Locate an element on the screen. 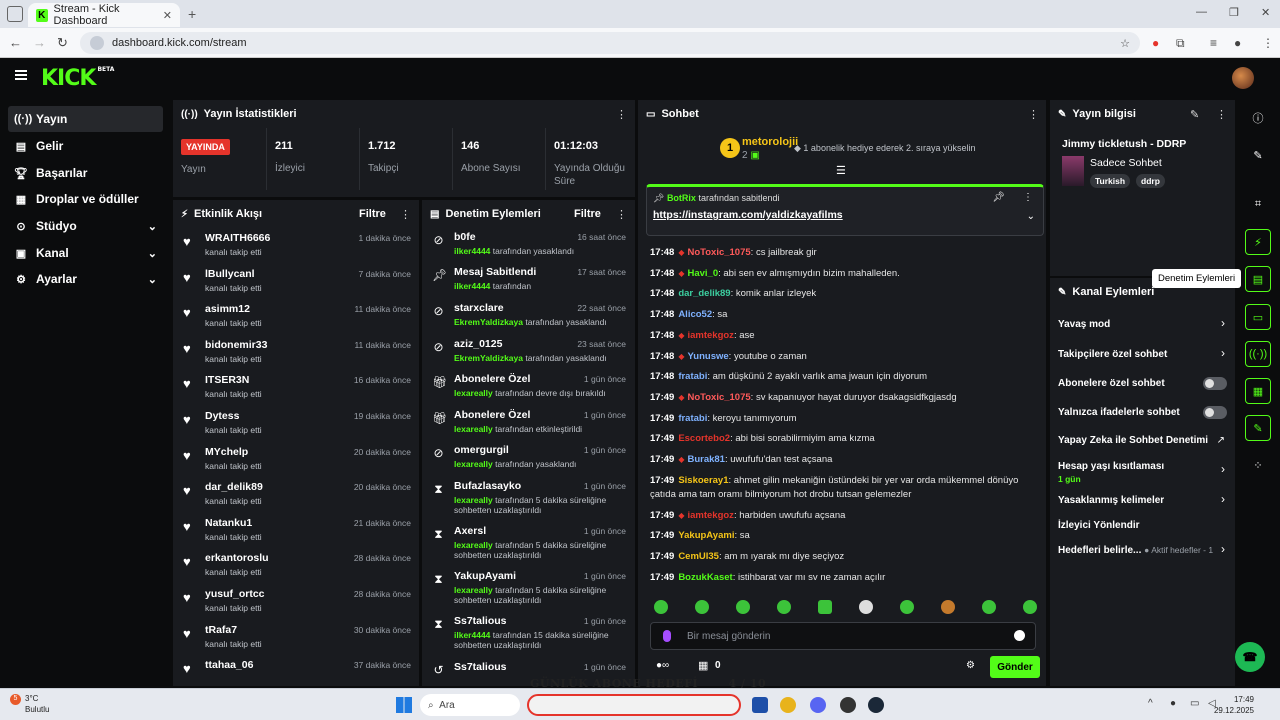  new-tab-icon: + is located at coordinates (192, 14).